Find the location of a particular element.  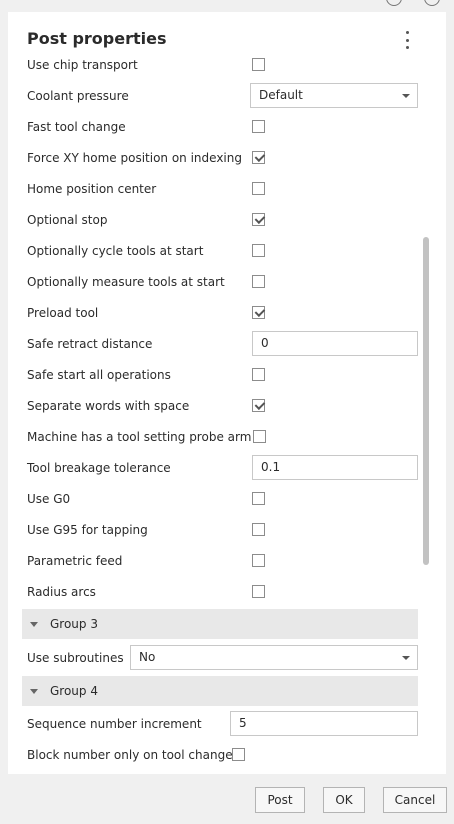

use-chip-transport-checkbox is located at coordinates (258, 64).